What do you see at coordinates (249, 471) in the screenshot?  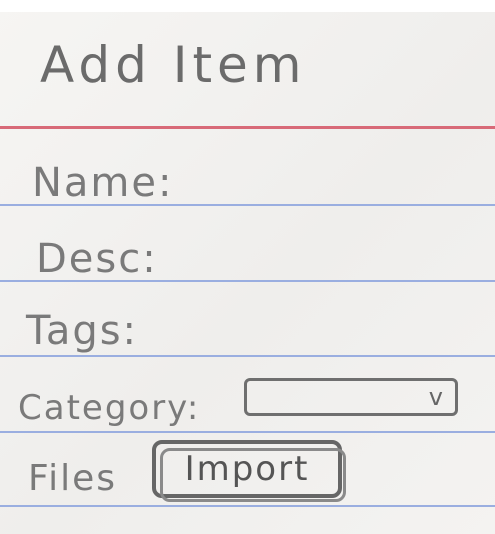 I see `import-button: Import` at bounding box center [249, 471].